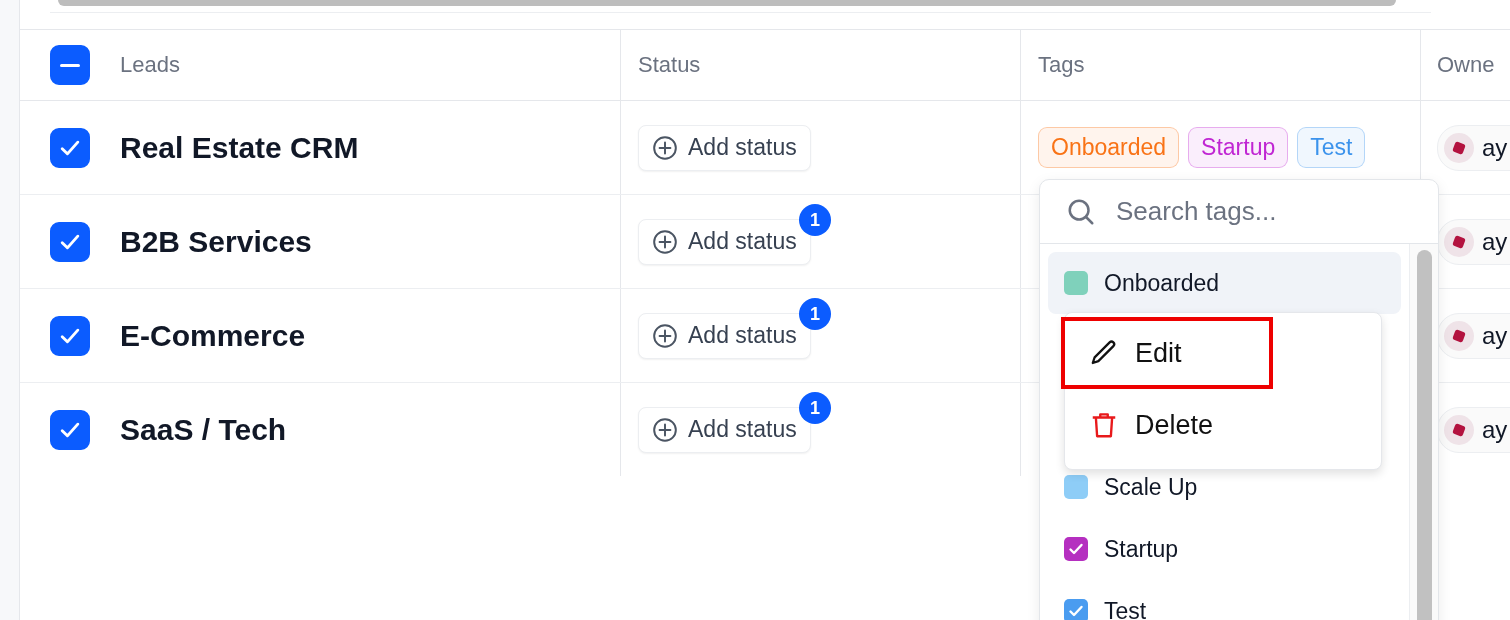  I want to click on column-header: Status, so click(669, 65).